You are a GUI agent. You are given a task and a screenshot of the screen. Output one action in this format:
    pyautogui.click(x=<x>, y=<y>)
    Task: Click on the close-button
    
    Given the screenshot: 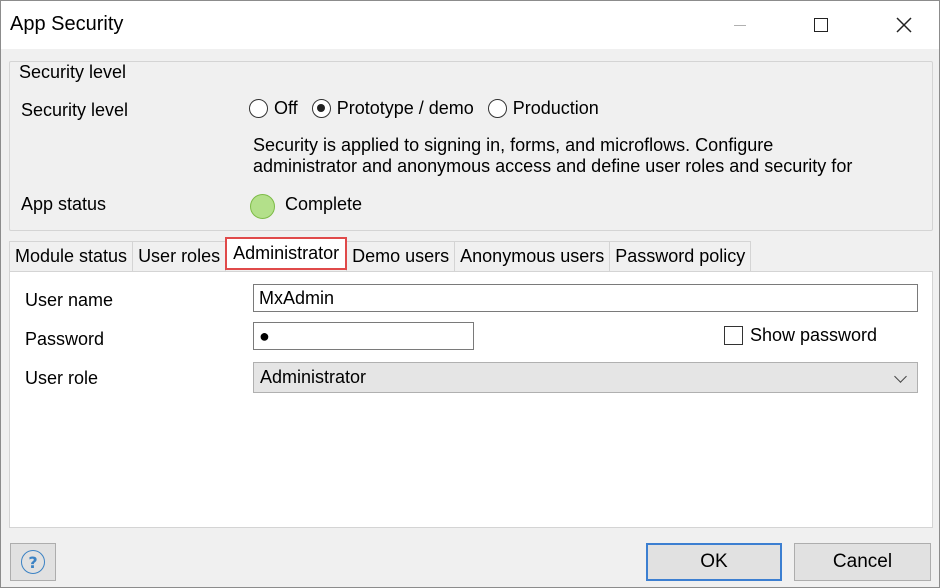 What is the action you would take?
    pyautogui.click(x=904, y=25)
    